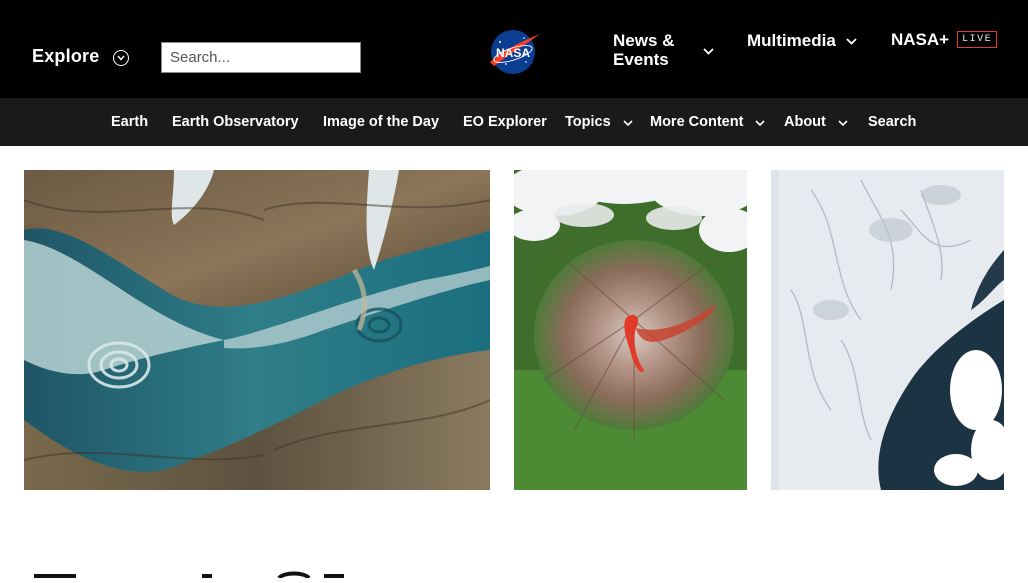 Image resolution: width=1028 pixels, height=583 pixels. I want to click on subnav-item-about: About, so click(816, 122).